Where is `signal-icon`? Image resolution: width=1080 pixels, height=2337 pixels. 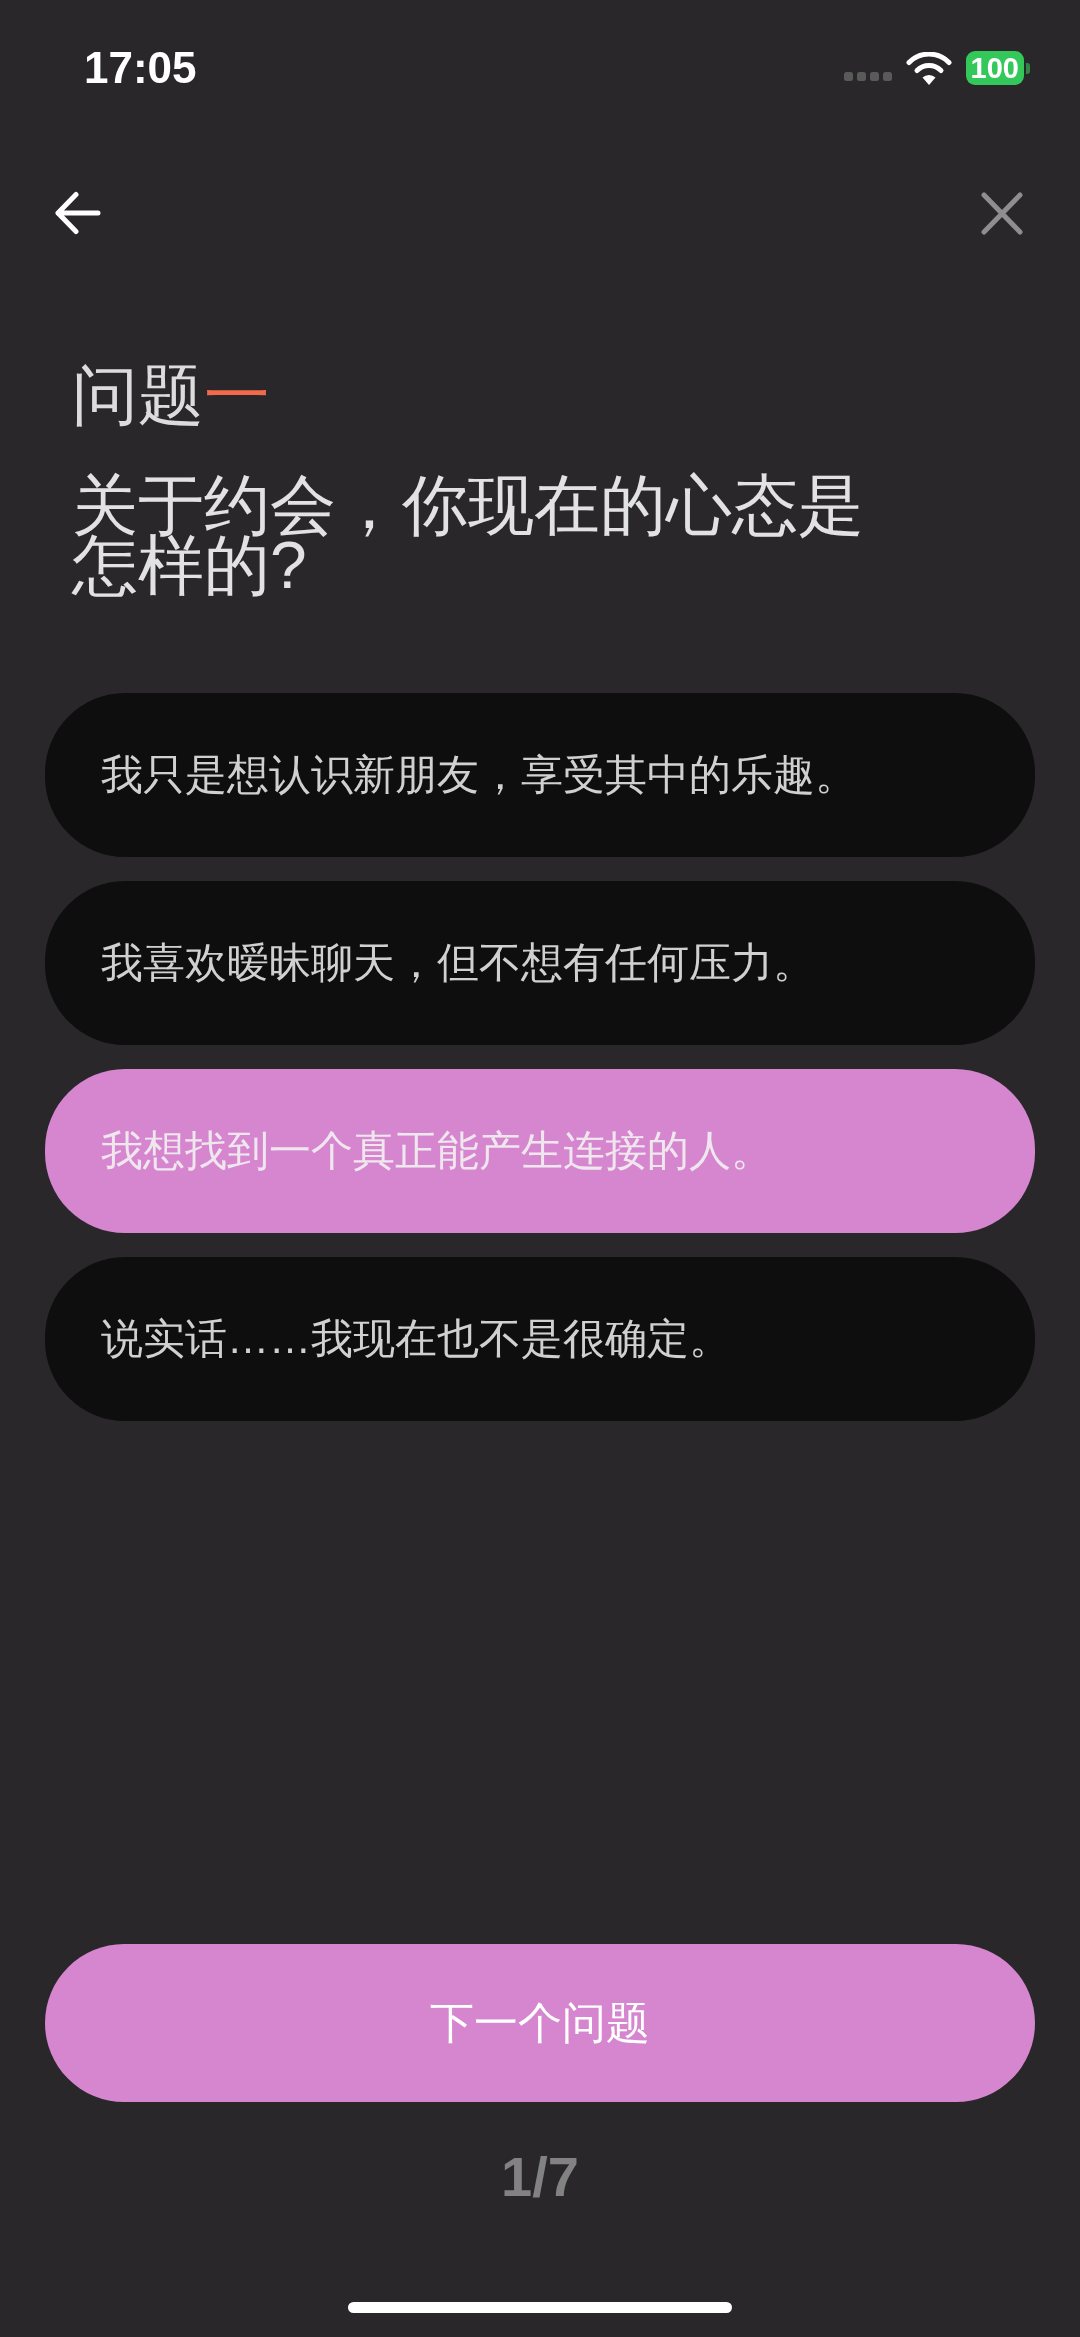 signal-icon is located at coordinates (867, 76).